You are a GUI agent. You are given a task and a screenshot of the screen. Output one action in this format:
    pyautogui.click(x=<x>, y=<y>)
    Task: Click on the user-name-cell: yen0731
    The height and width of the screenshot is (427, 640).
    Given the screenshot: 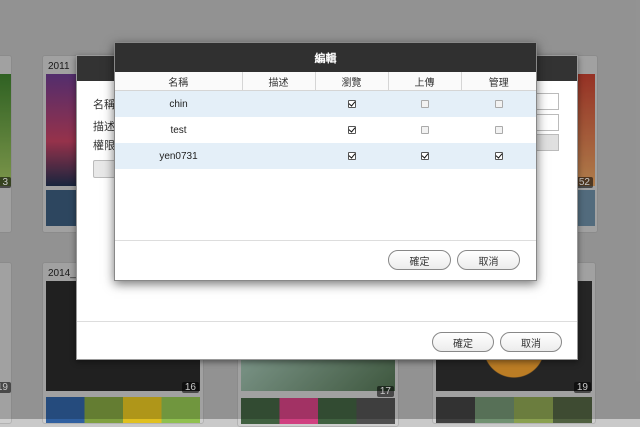 What is the action you would take?
    pyautogui.click(x=178, y=156)
    